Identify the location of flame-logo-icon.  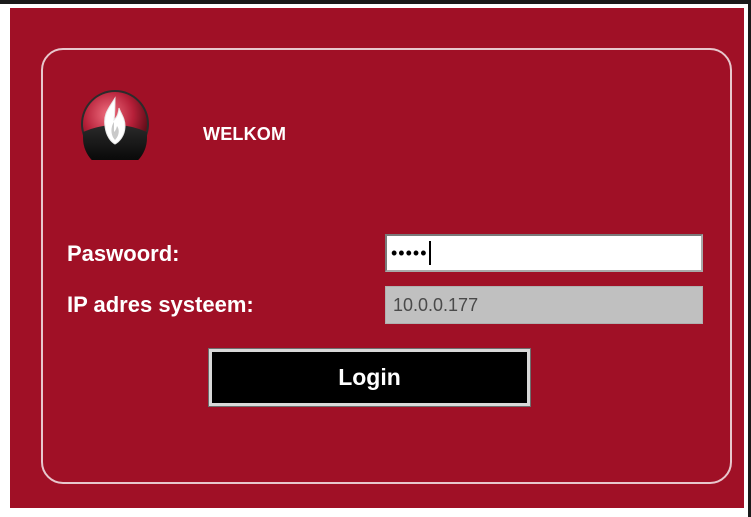
(115, 129).